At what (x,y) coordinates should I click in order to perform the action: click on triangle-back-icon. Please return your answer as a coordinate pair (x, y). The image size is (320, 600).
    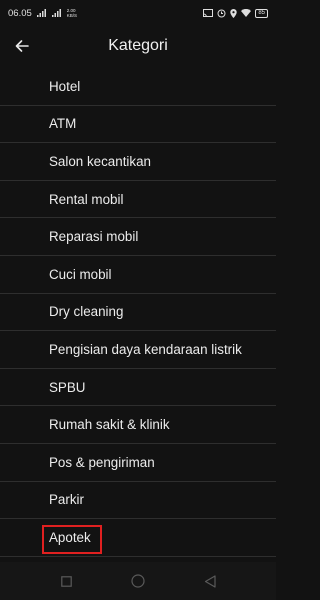
    Looking at the image, I should click on (210, 581).